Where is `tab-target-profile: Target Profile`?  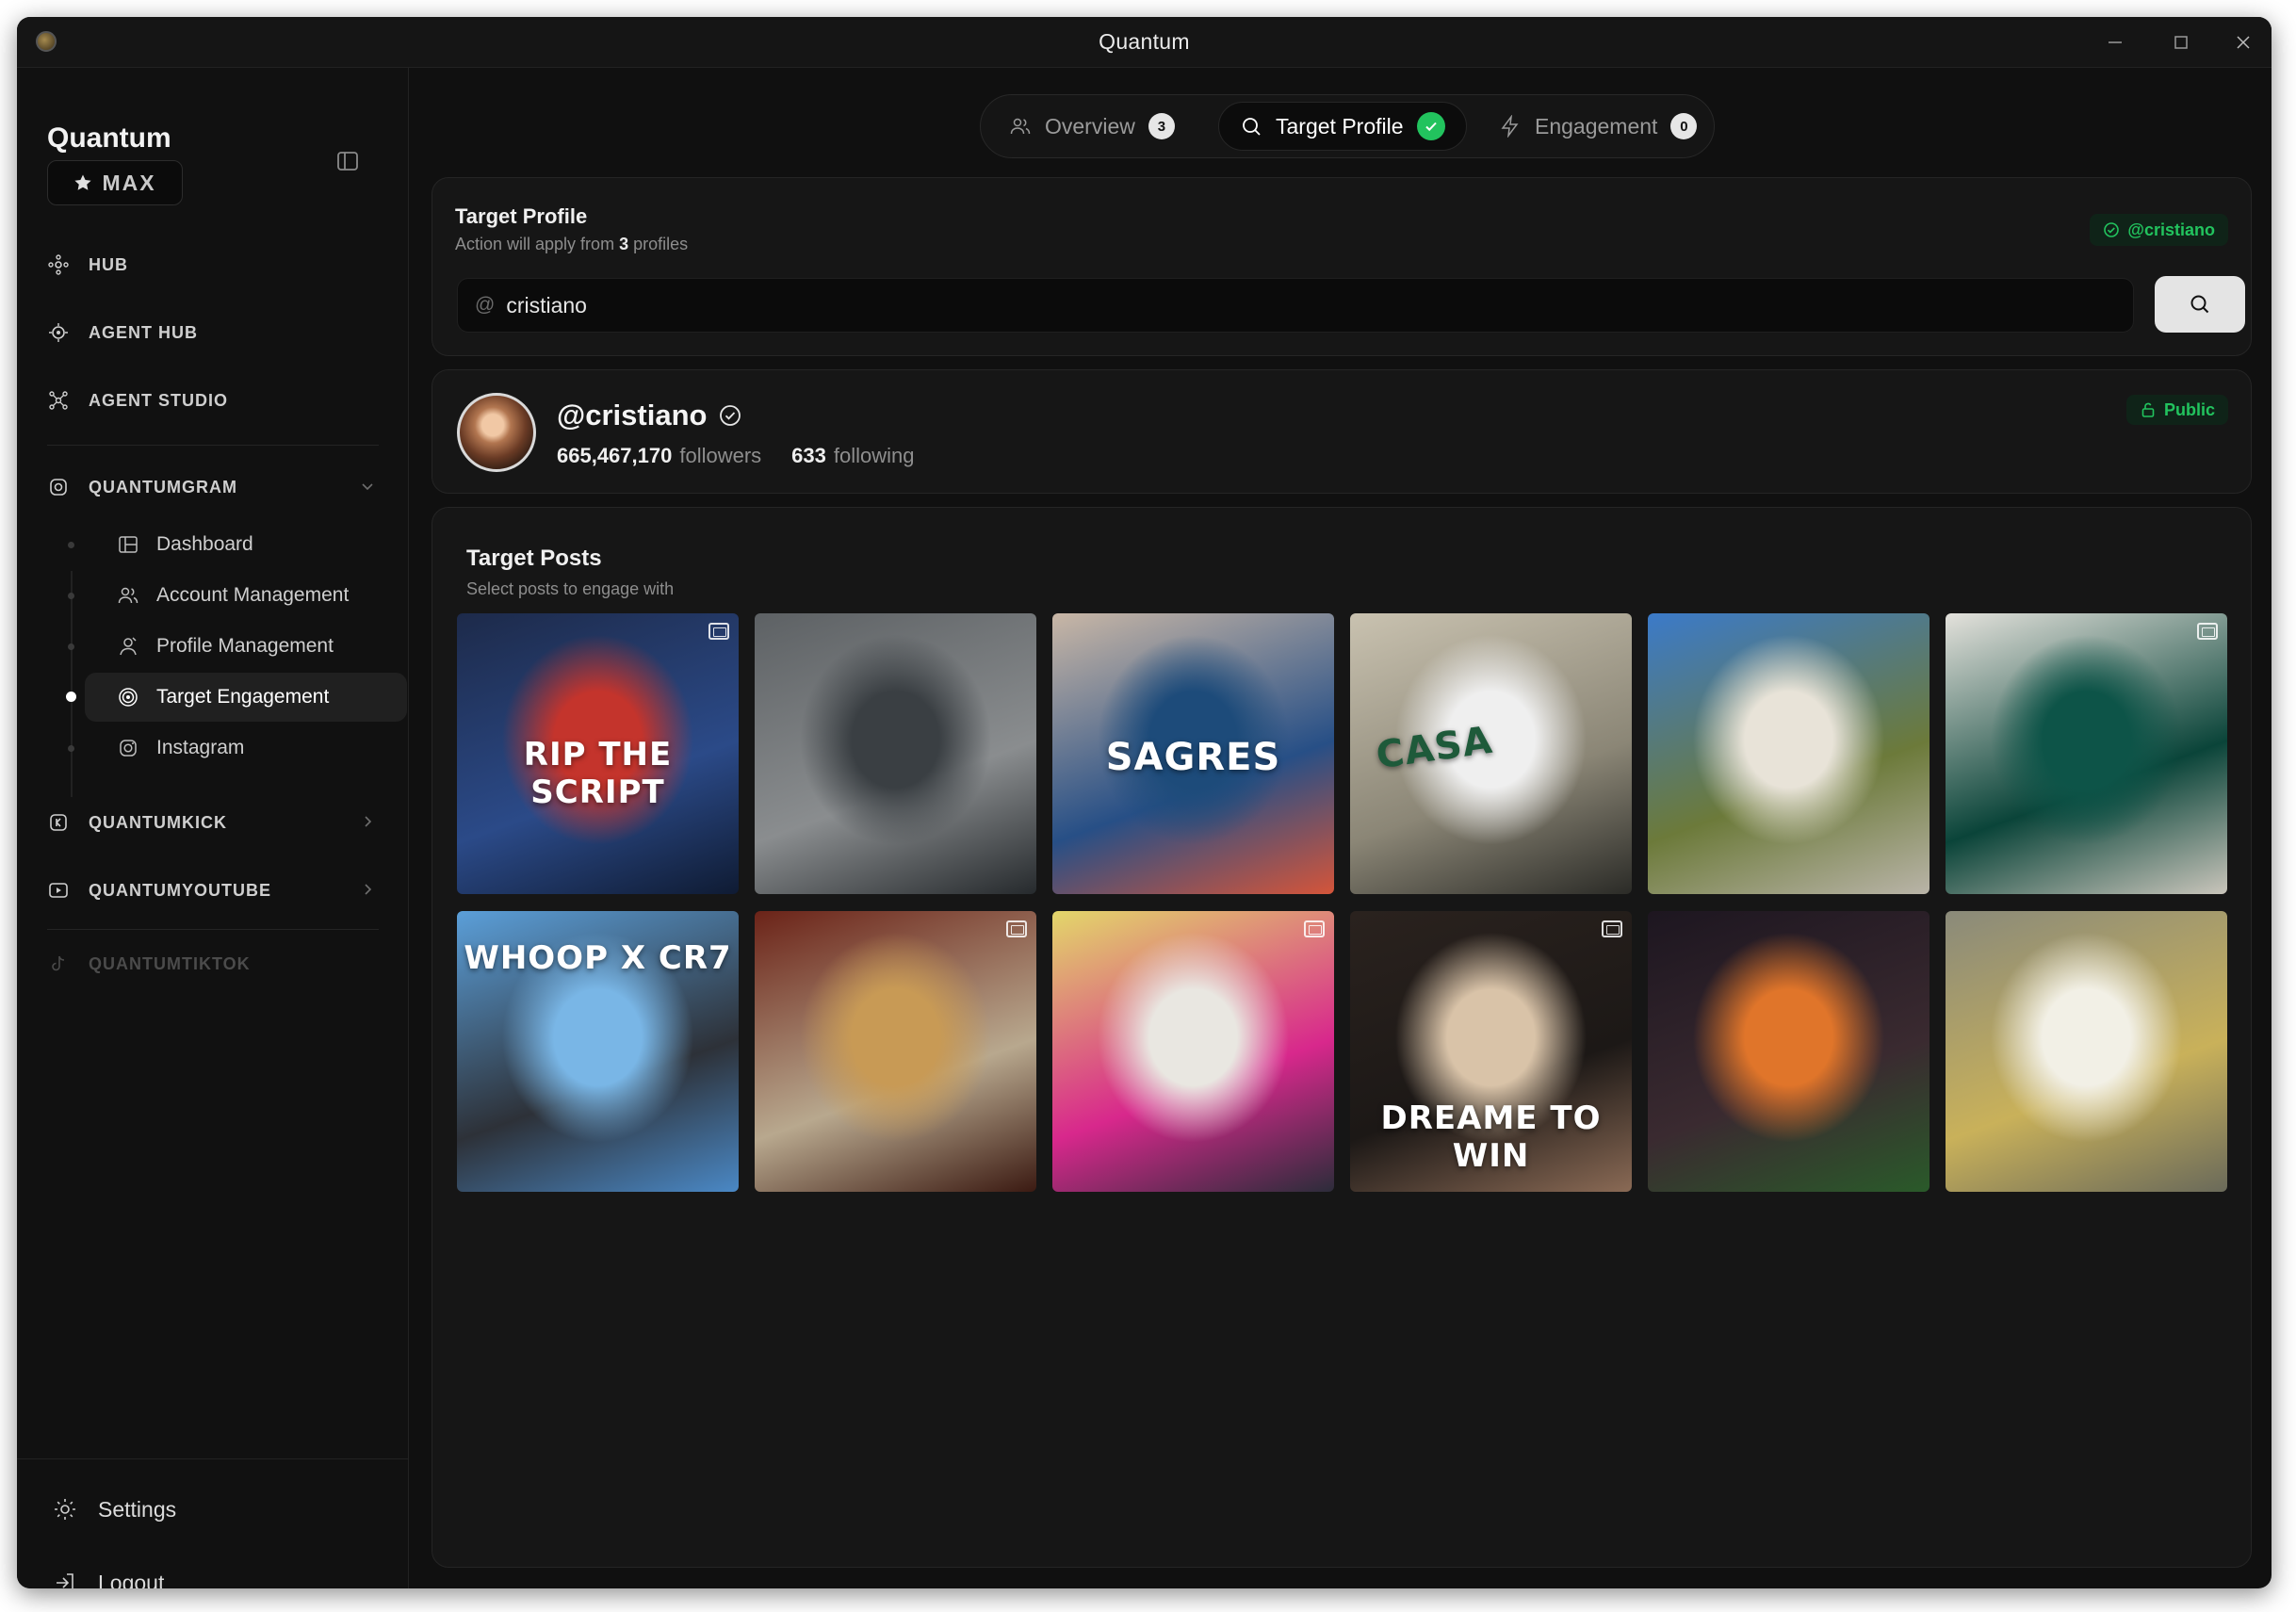 tab-target-profile: Target Profile is located at coordinates (1342, 126).